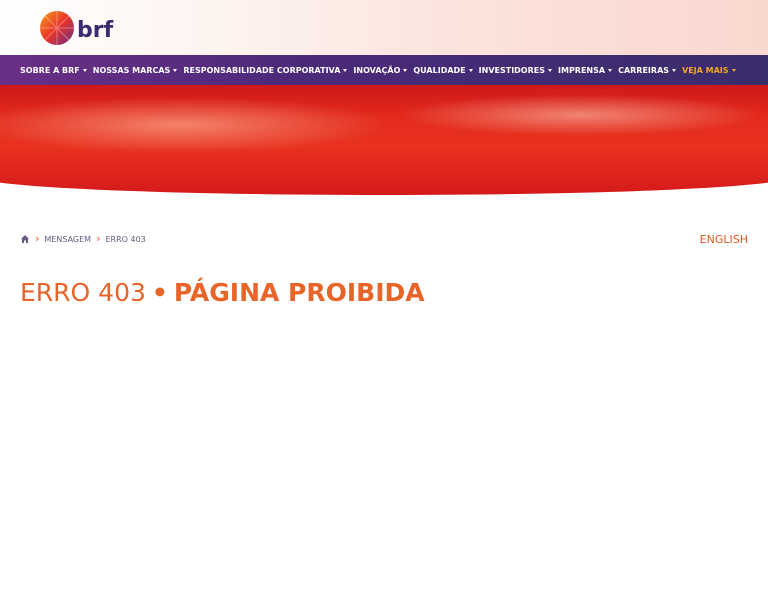 The height and width of the screenshot is (604, 768). I want to click on nav-item-inova-o: INOVAÇÃO, so click(380, 70).